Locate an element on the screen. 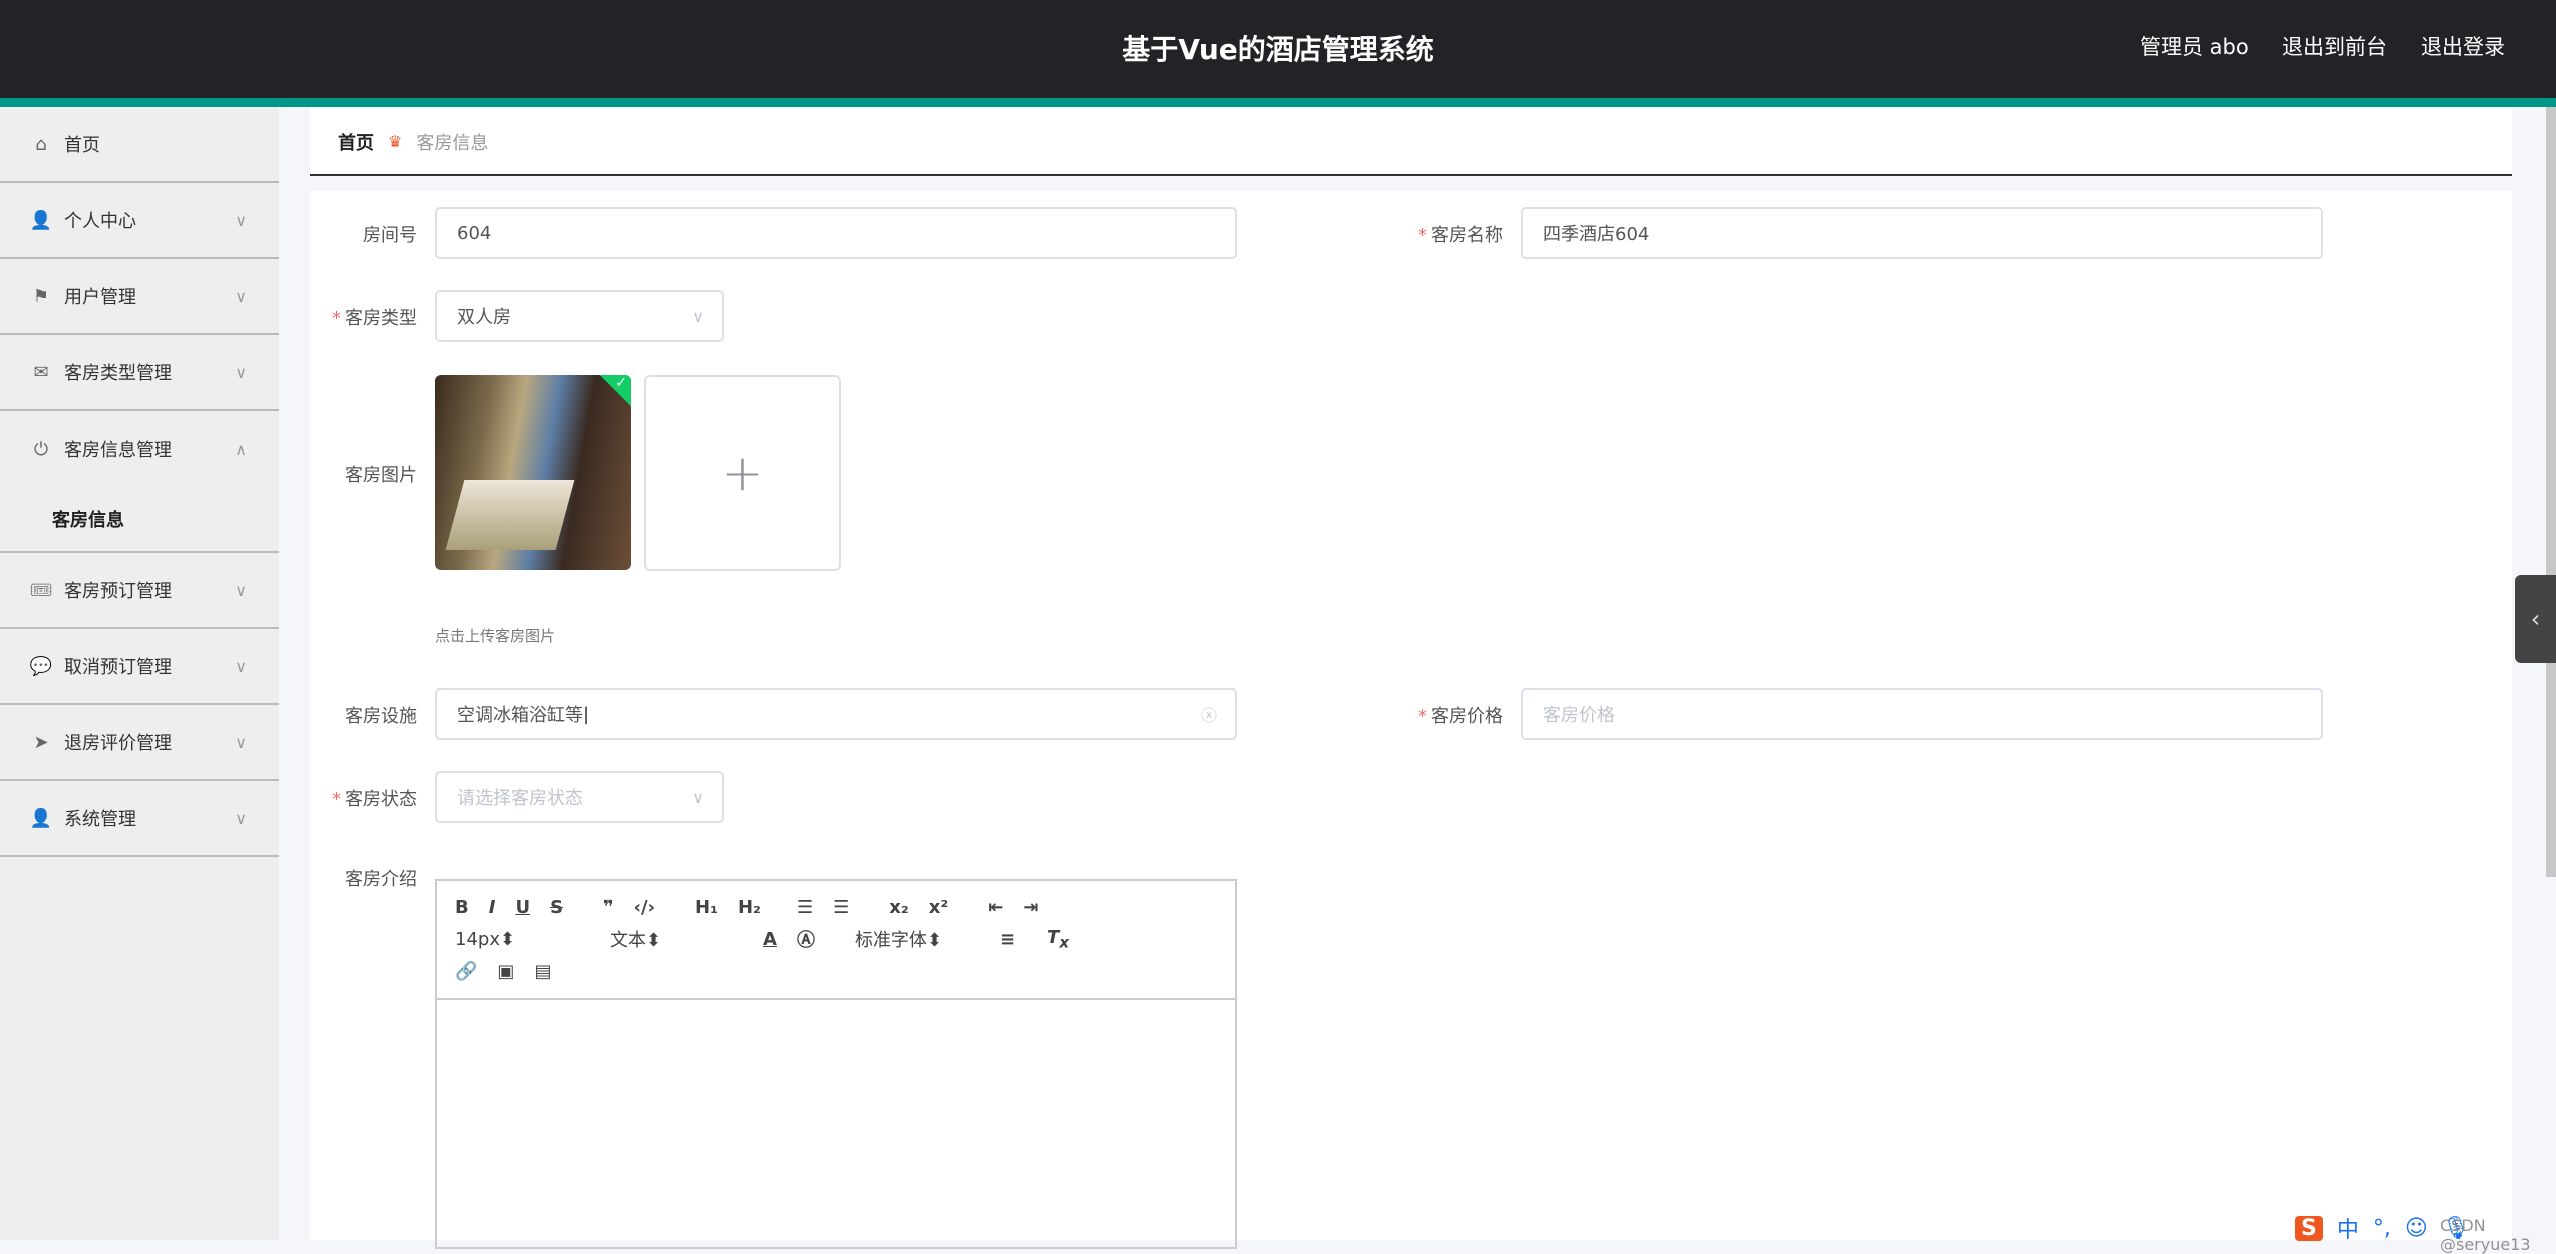  room-image-label: 客房图片 is located at coordinates (381, 475).